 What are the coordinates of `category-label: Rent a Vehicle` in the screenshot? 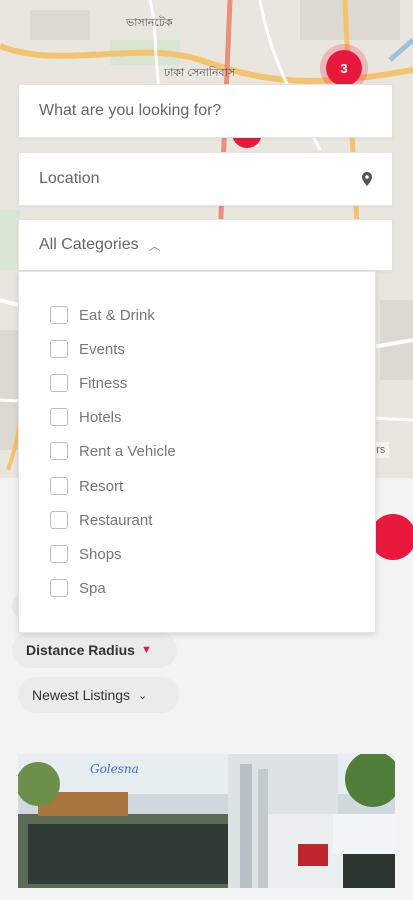 It's located at (127, 451).